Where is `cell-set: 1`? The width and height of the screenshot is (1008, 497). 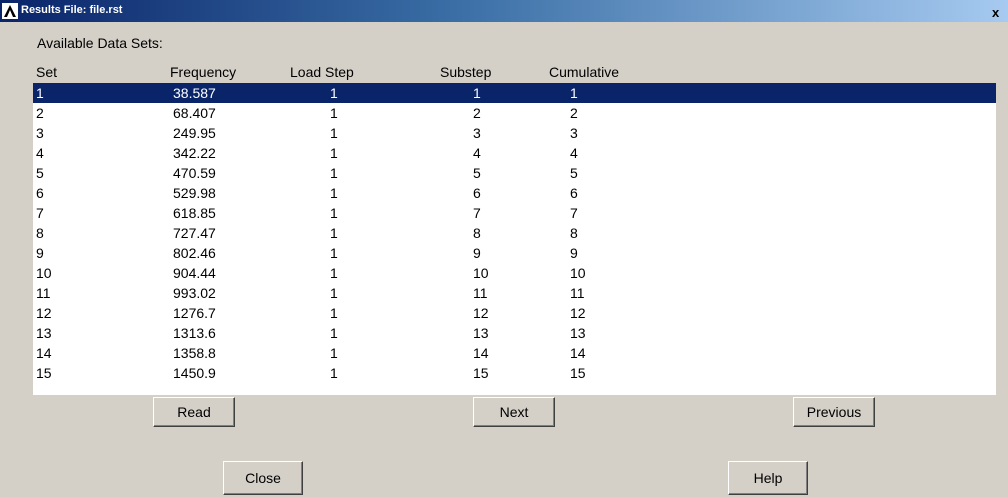
cell-set: 1 is located at coordinates (40, 93).